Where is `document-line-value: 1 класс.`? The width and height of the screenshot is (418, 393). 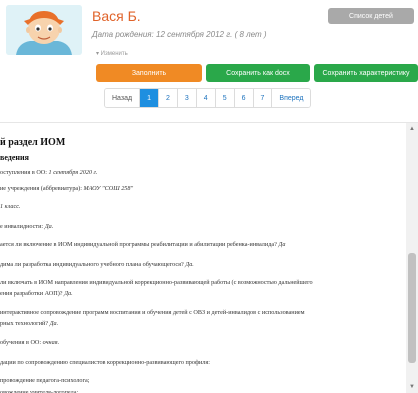 document-line-value: 1 класс. is located at coordinates (10, 206).